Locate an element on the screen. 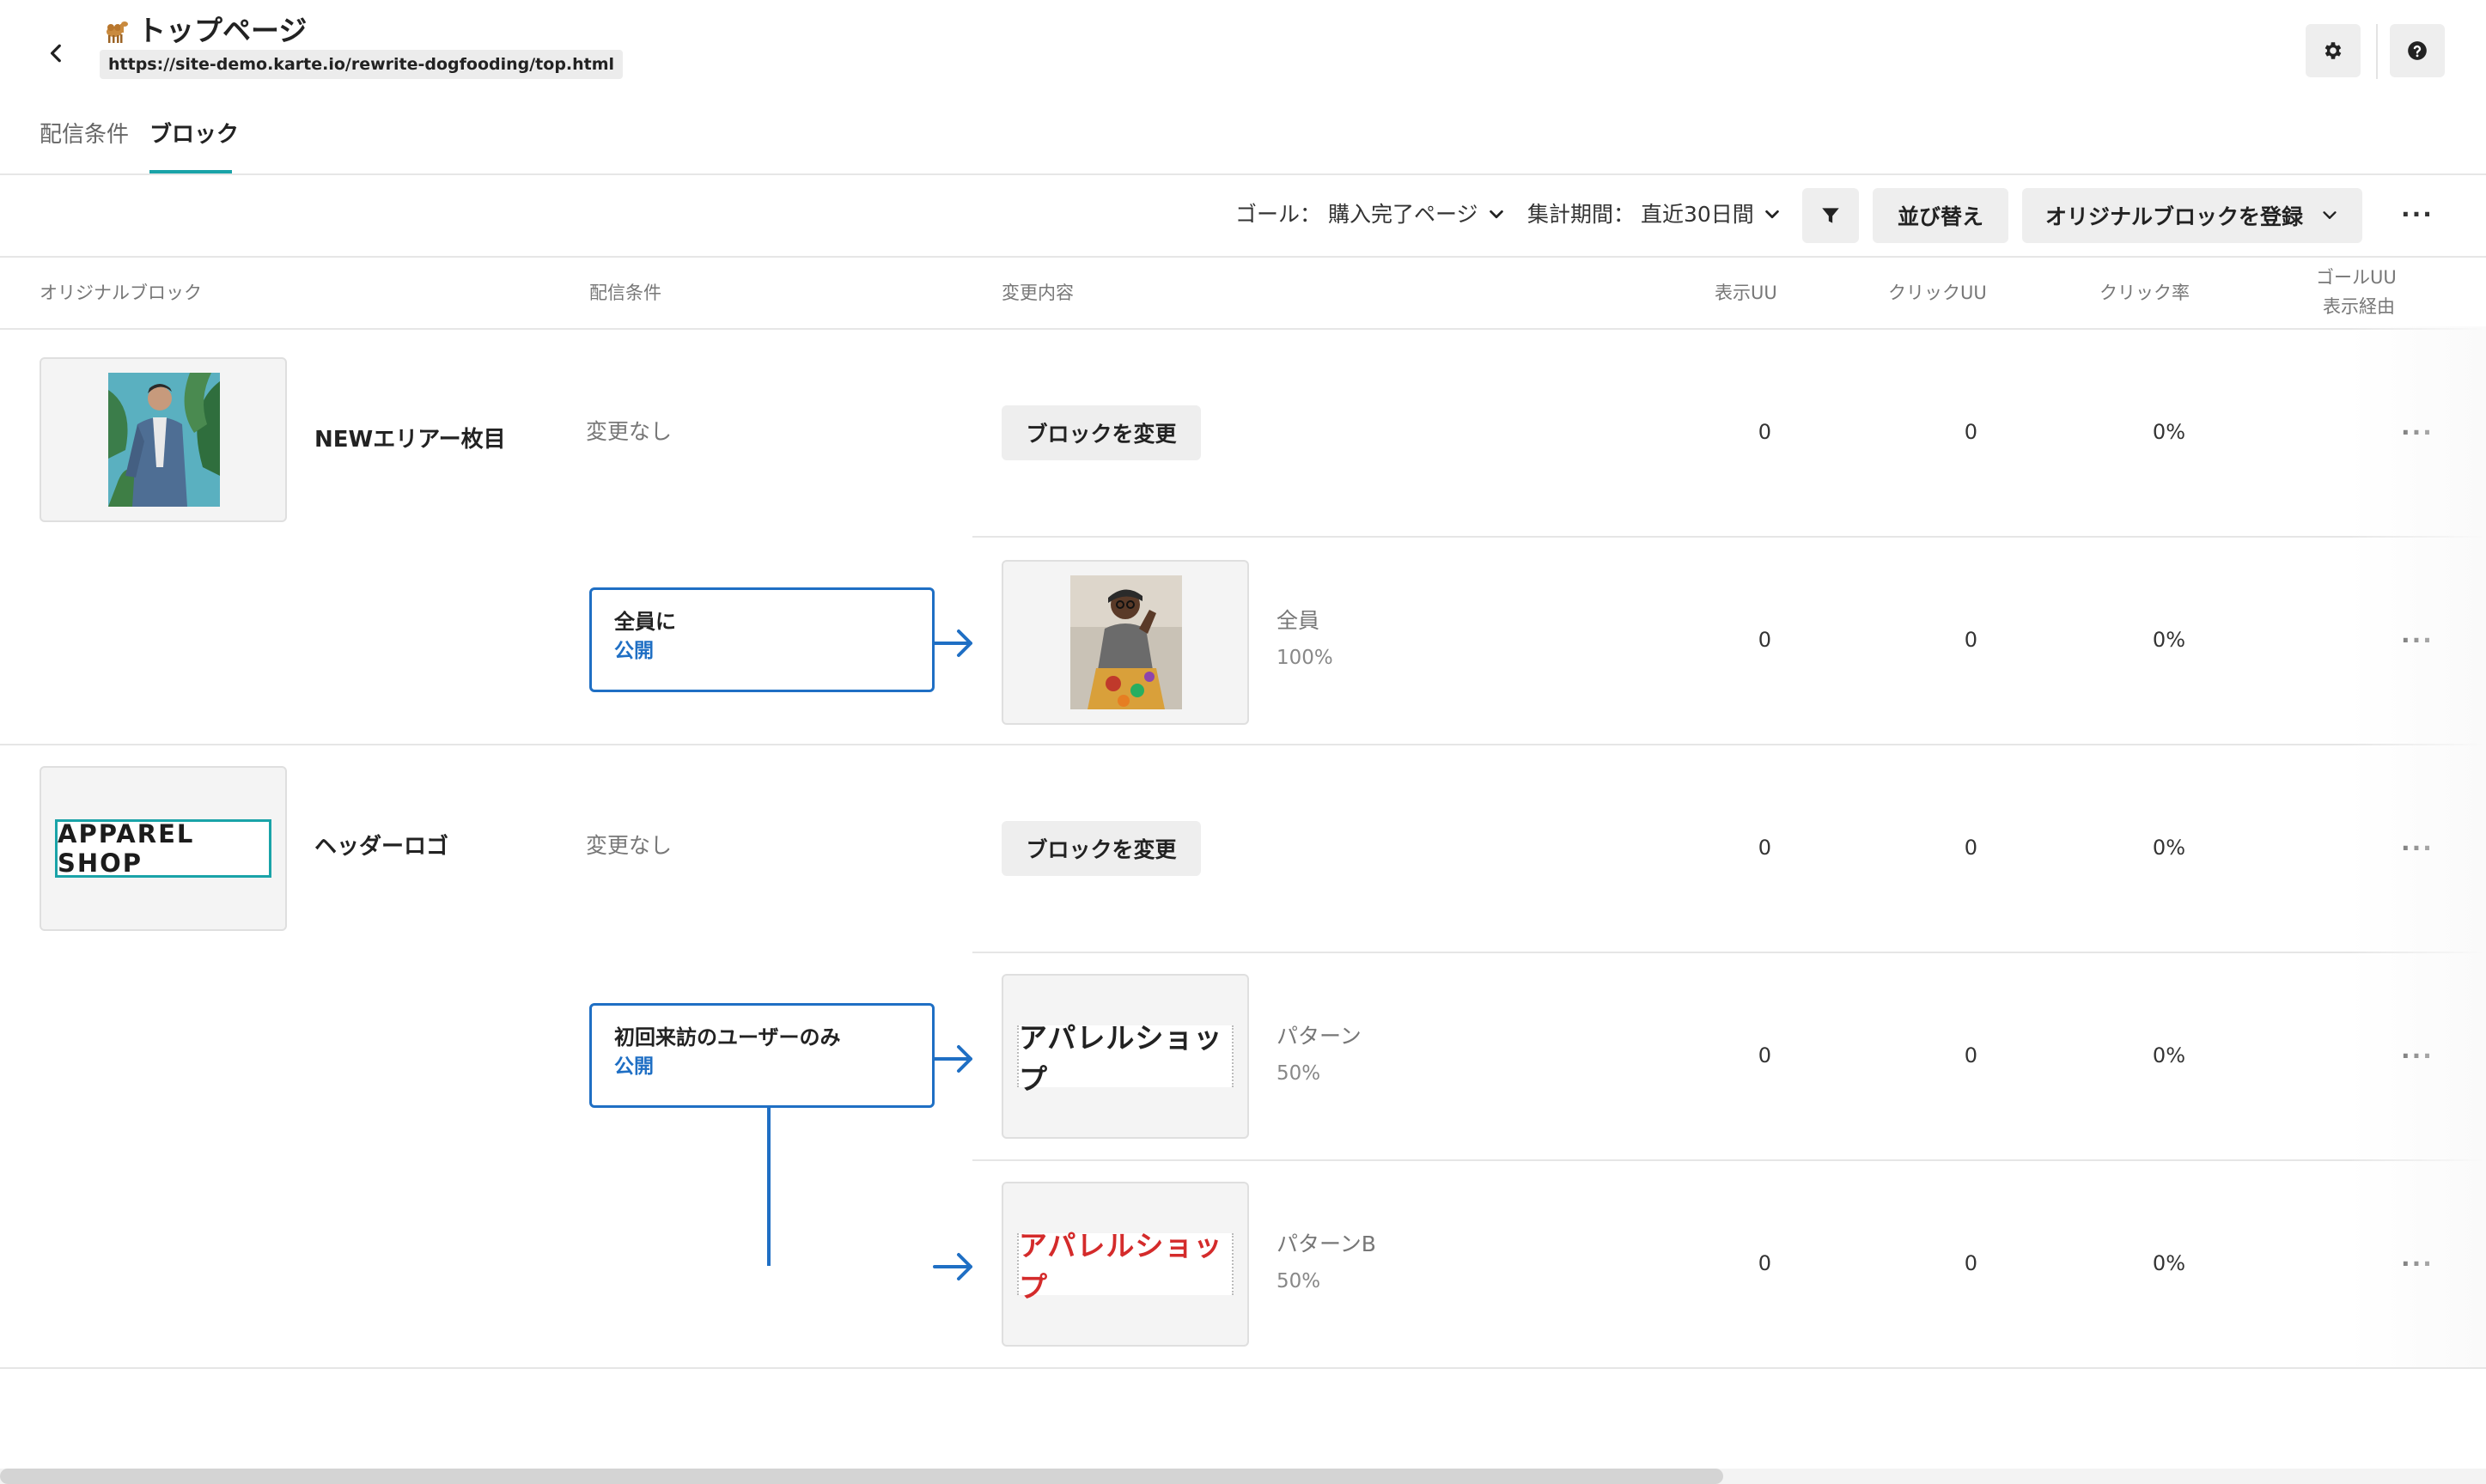 Image resolution: width=2486 pixels, height=1484 pixels. goal-select: 購入完了ページ is located at coordinates (1417, 214).